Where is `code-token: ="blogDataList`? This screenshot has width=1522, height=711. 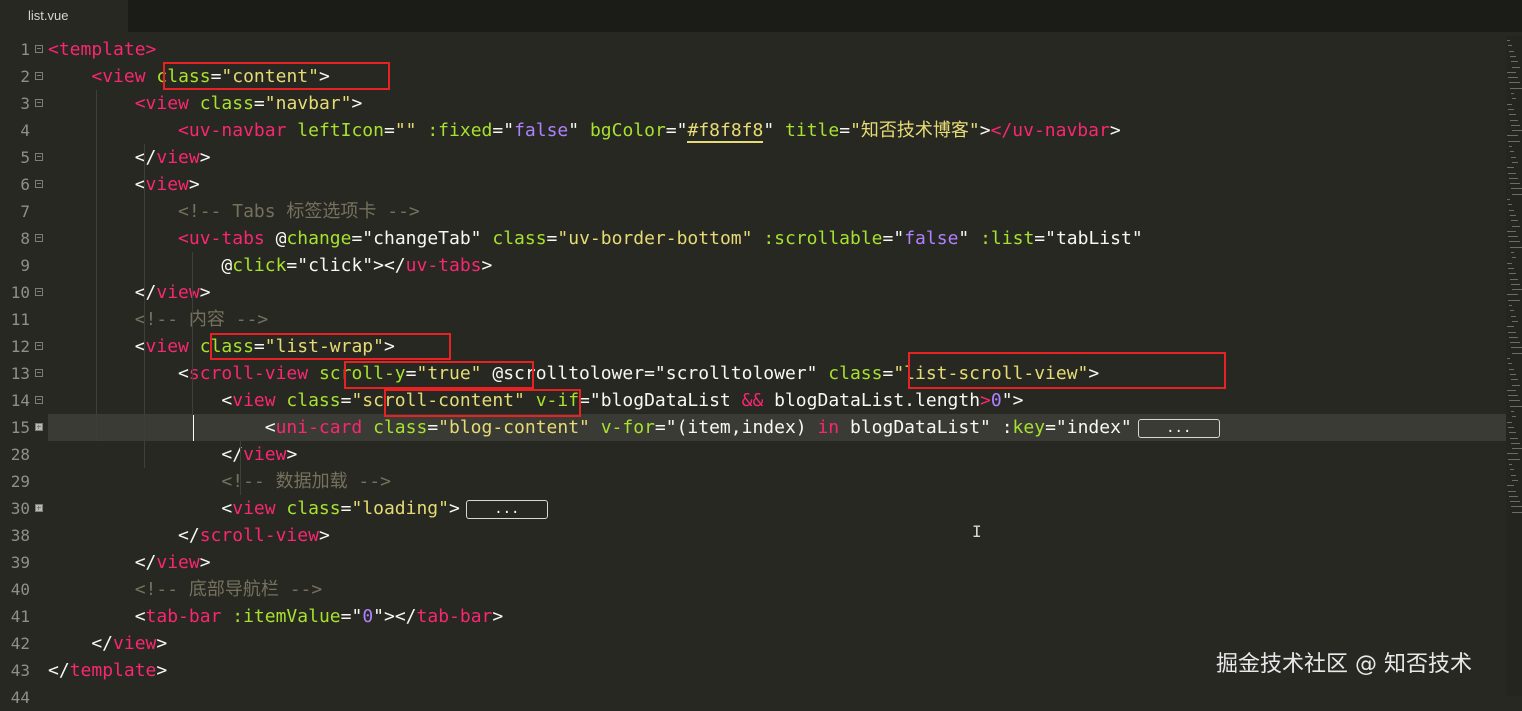 code-token: ="blogDataList is located at coordinates (660, 400).